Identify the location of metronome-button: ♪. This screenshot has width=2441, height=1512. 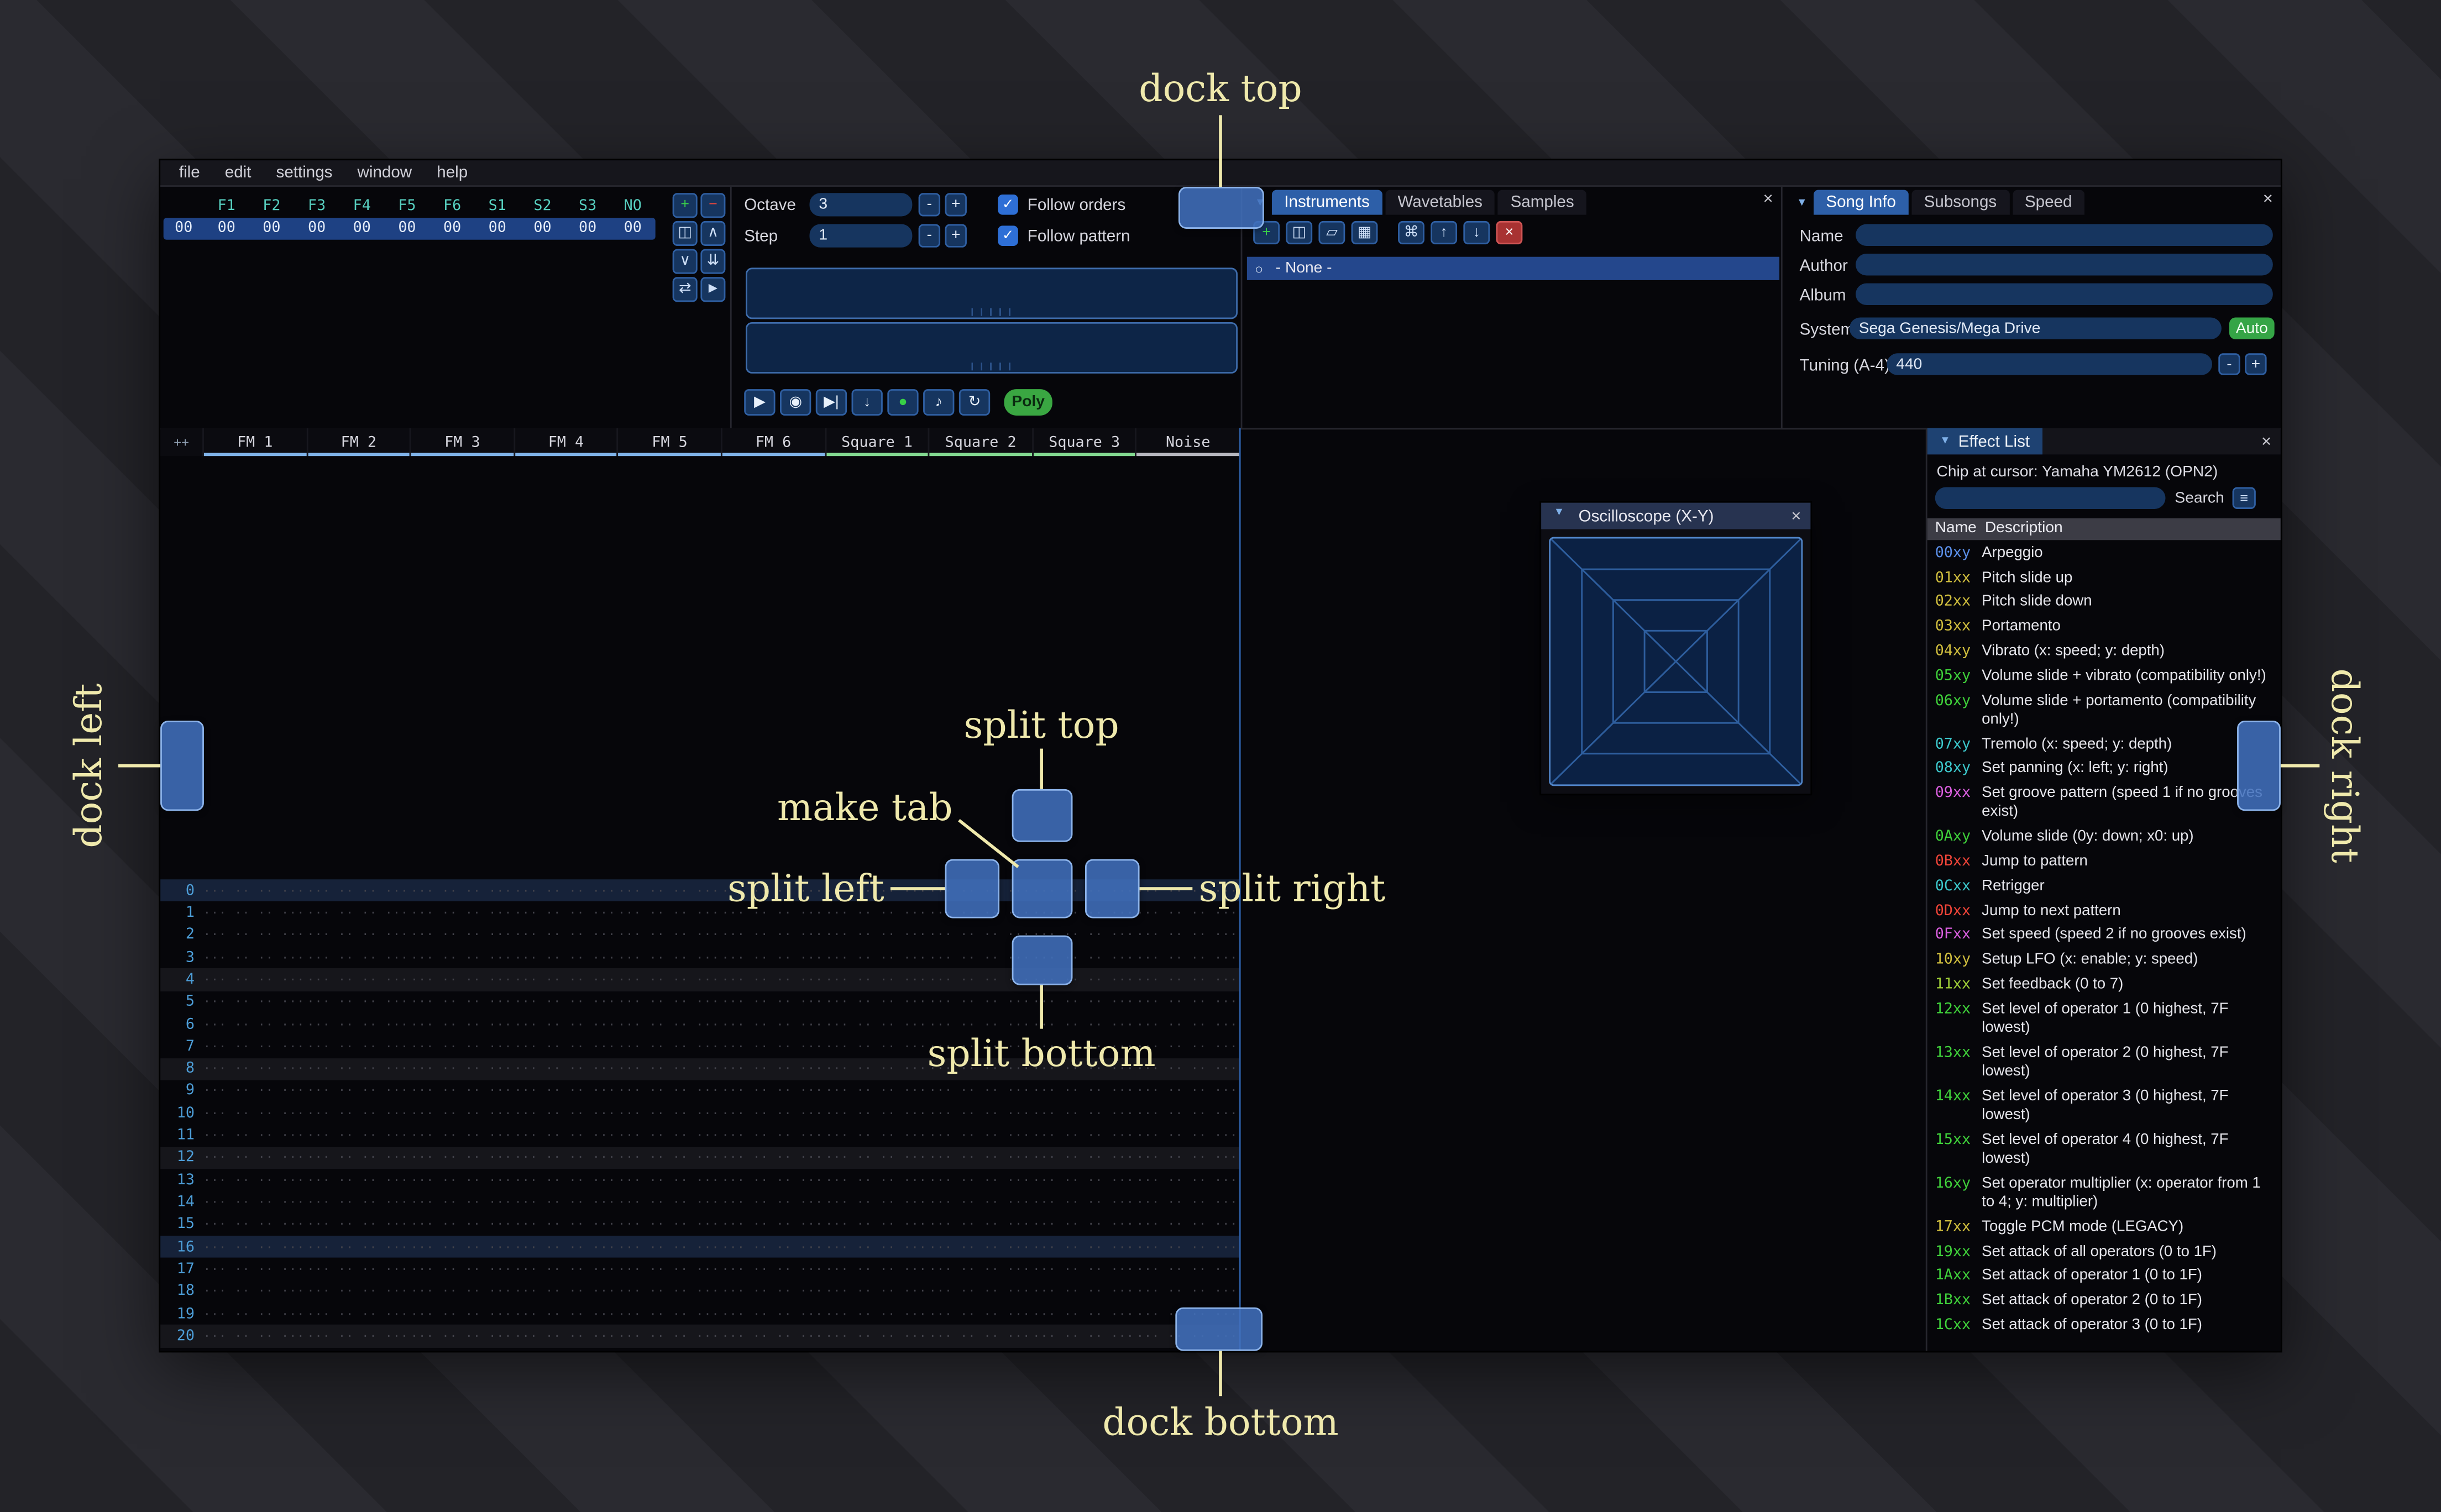
(939, 403).